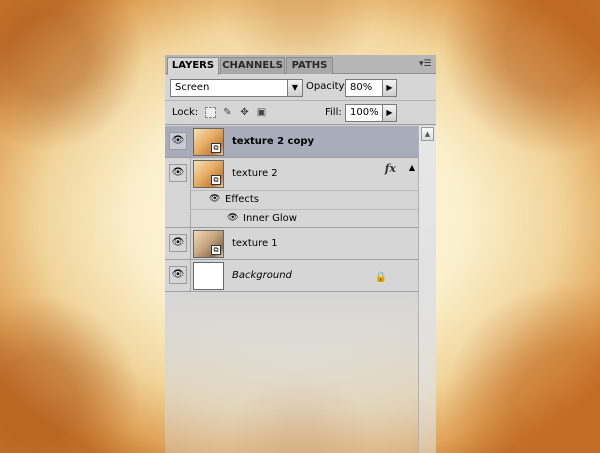 Image resolution: width=600 pixels, height=453 pixels. Describe the element at coordinates (389, 113) in the screenshot. I see `fill-slider-arrow-icon: ▶` at that location.